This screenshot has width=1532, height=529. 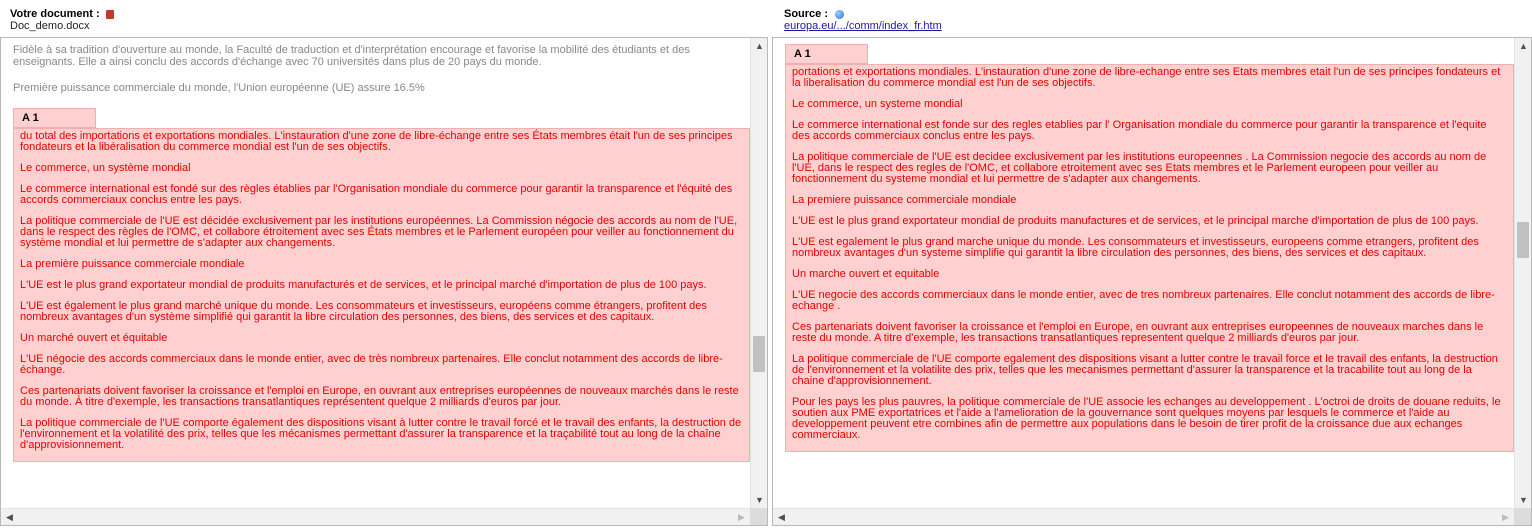 I want to click on source-title: Source :, so click(x=806, y=14).